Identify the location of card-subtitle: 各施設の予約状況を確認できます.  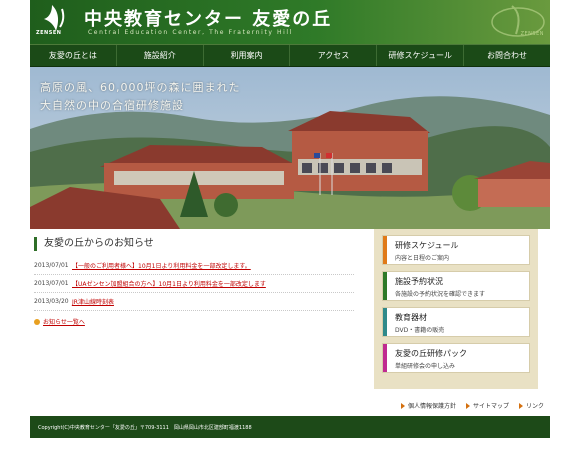
(440, 294).